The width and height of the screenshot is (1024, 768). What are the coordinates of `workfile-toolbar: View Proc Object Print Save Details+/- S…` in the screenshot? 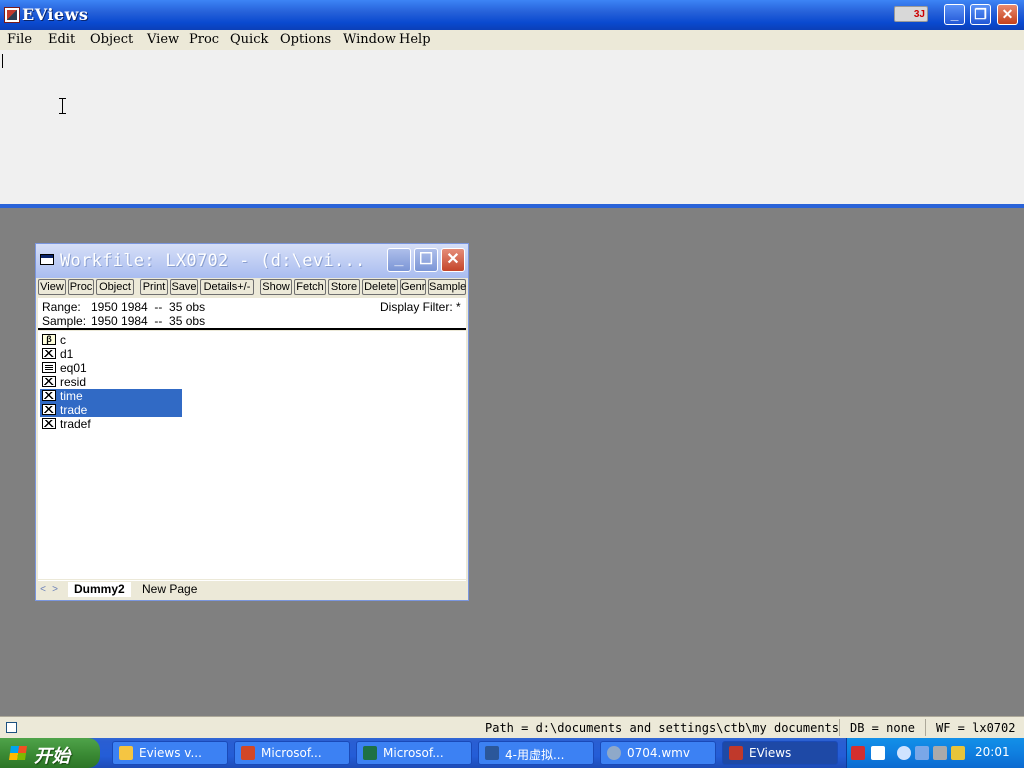 It's located at (252, 288).